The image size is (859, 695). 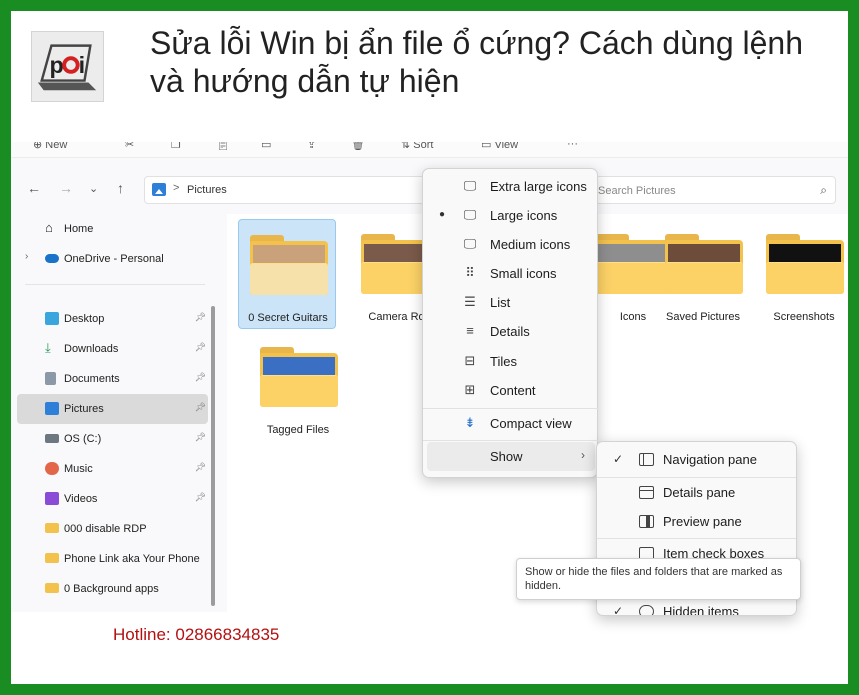 What do you see at coordinates (112, 229) in the screenshot?
I see `sidebar-item-home: ⌂ Home` at bounding box center [112, 229].